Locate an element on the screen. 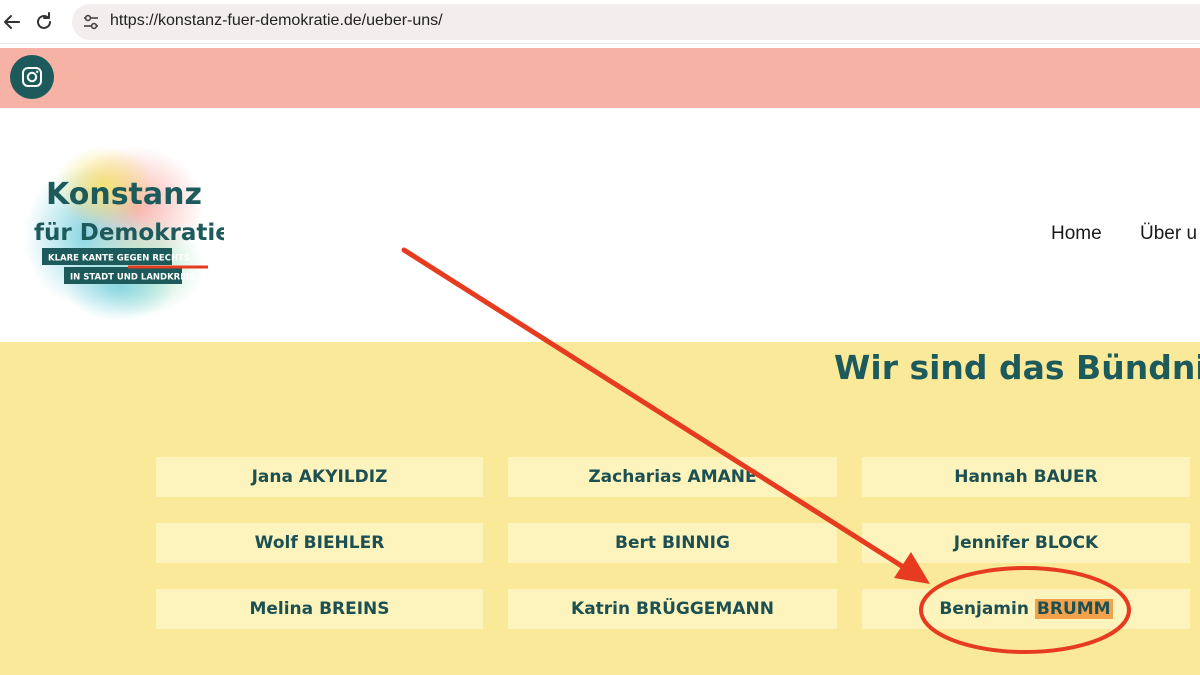 Image resolution: width=1200 pixels, height=675 pixels. member-card: Jana AKYILDIZ is located at coordinates (319, 477).